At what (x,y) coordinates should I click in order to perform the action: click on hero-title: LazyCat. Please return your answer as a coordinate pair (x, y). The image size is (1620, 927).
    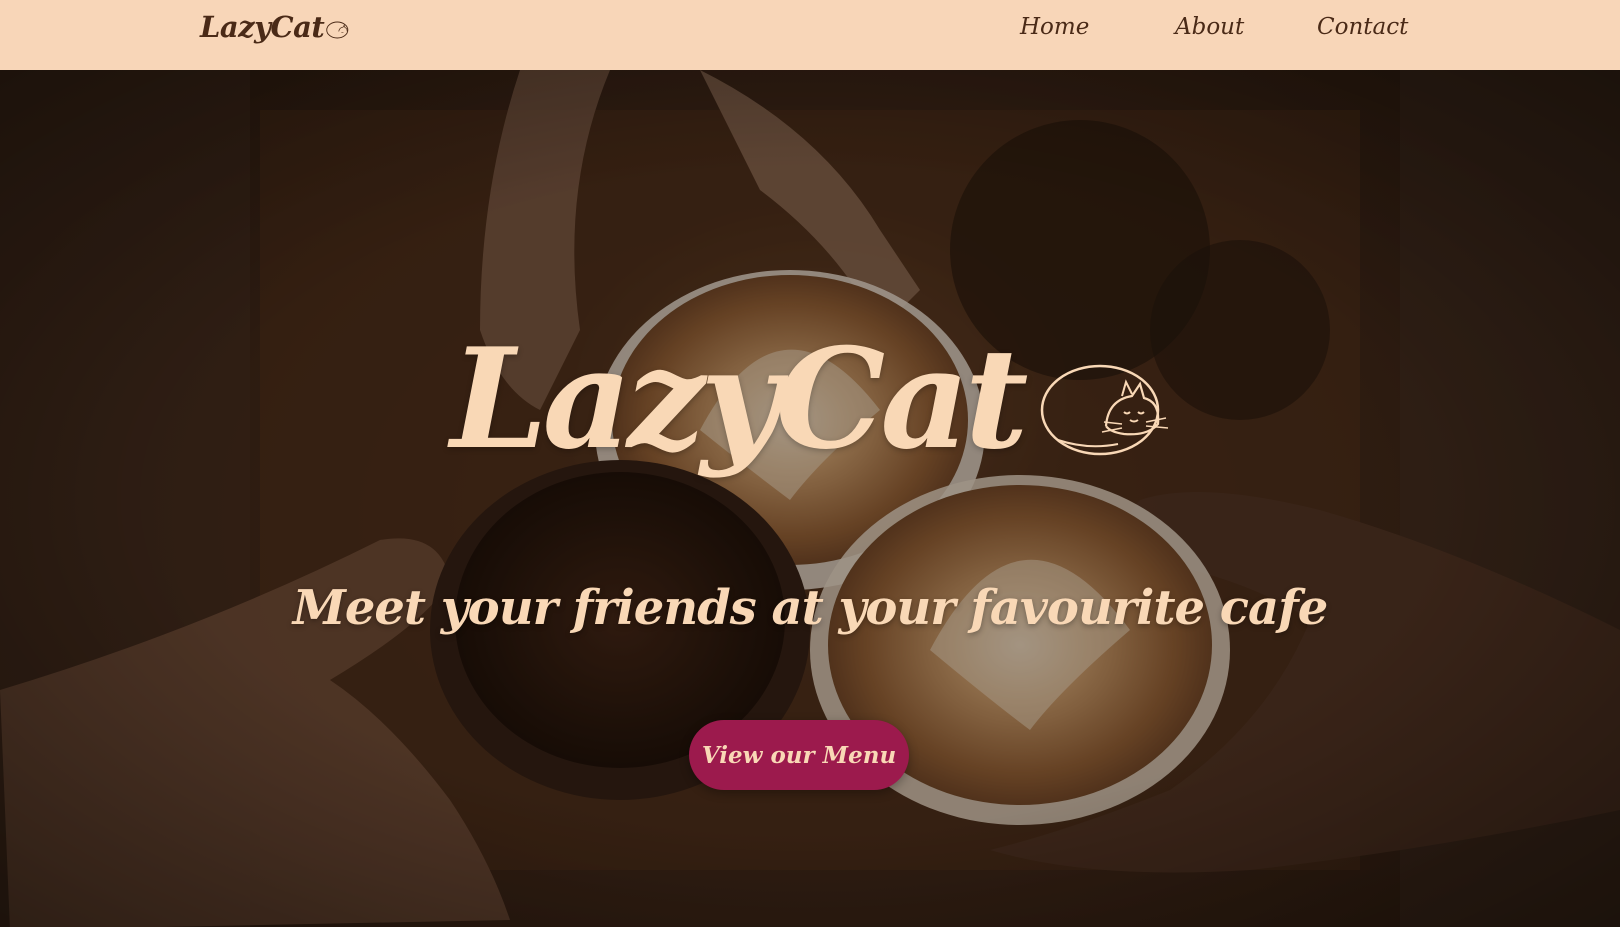
    Looking at the image, I should click on (739, 398).